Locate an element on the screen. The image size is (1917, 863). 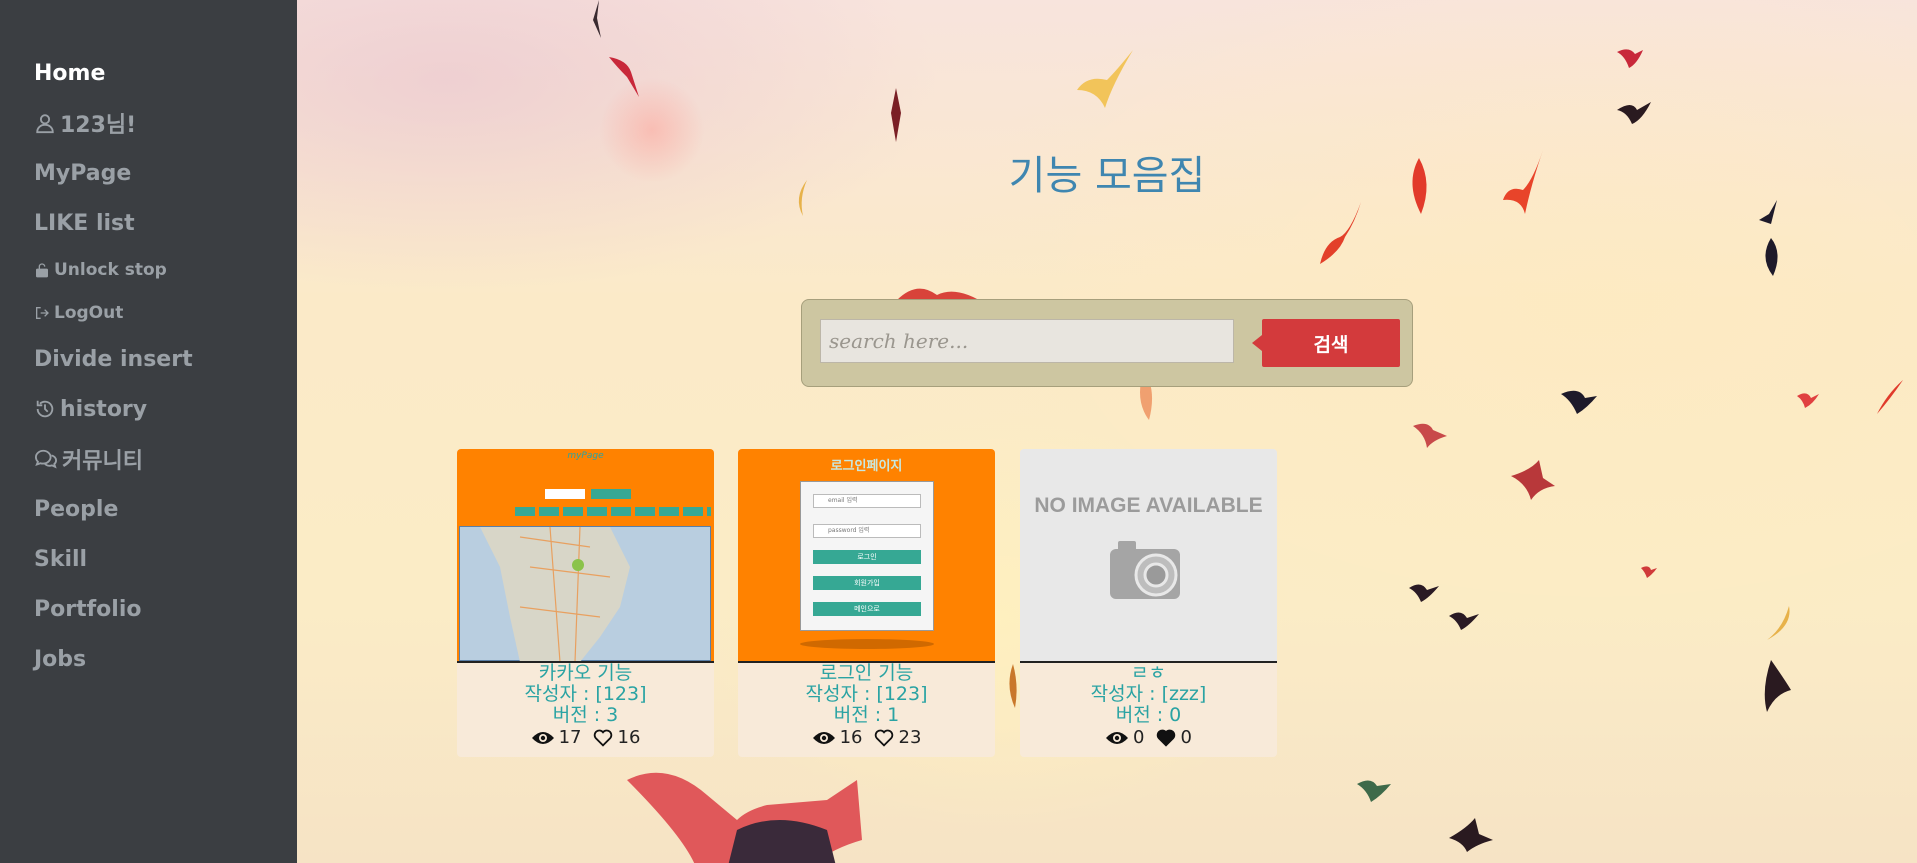
sidebar-item-label: People is located at coordinates (76, 509).